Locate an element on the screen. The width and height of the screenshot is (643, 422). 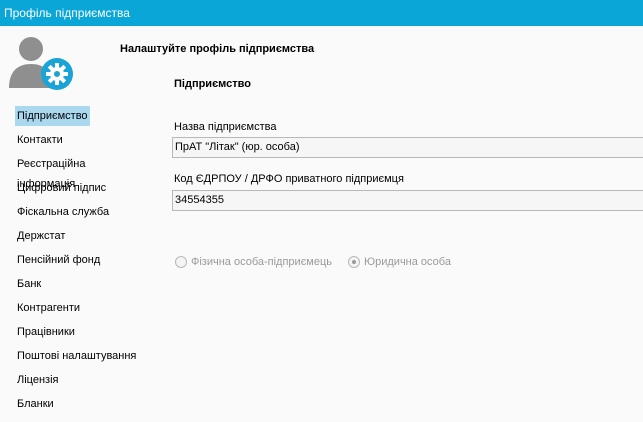
sidebar-item-label: Працівники is located at coordinates (46, 332).